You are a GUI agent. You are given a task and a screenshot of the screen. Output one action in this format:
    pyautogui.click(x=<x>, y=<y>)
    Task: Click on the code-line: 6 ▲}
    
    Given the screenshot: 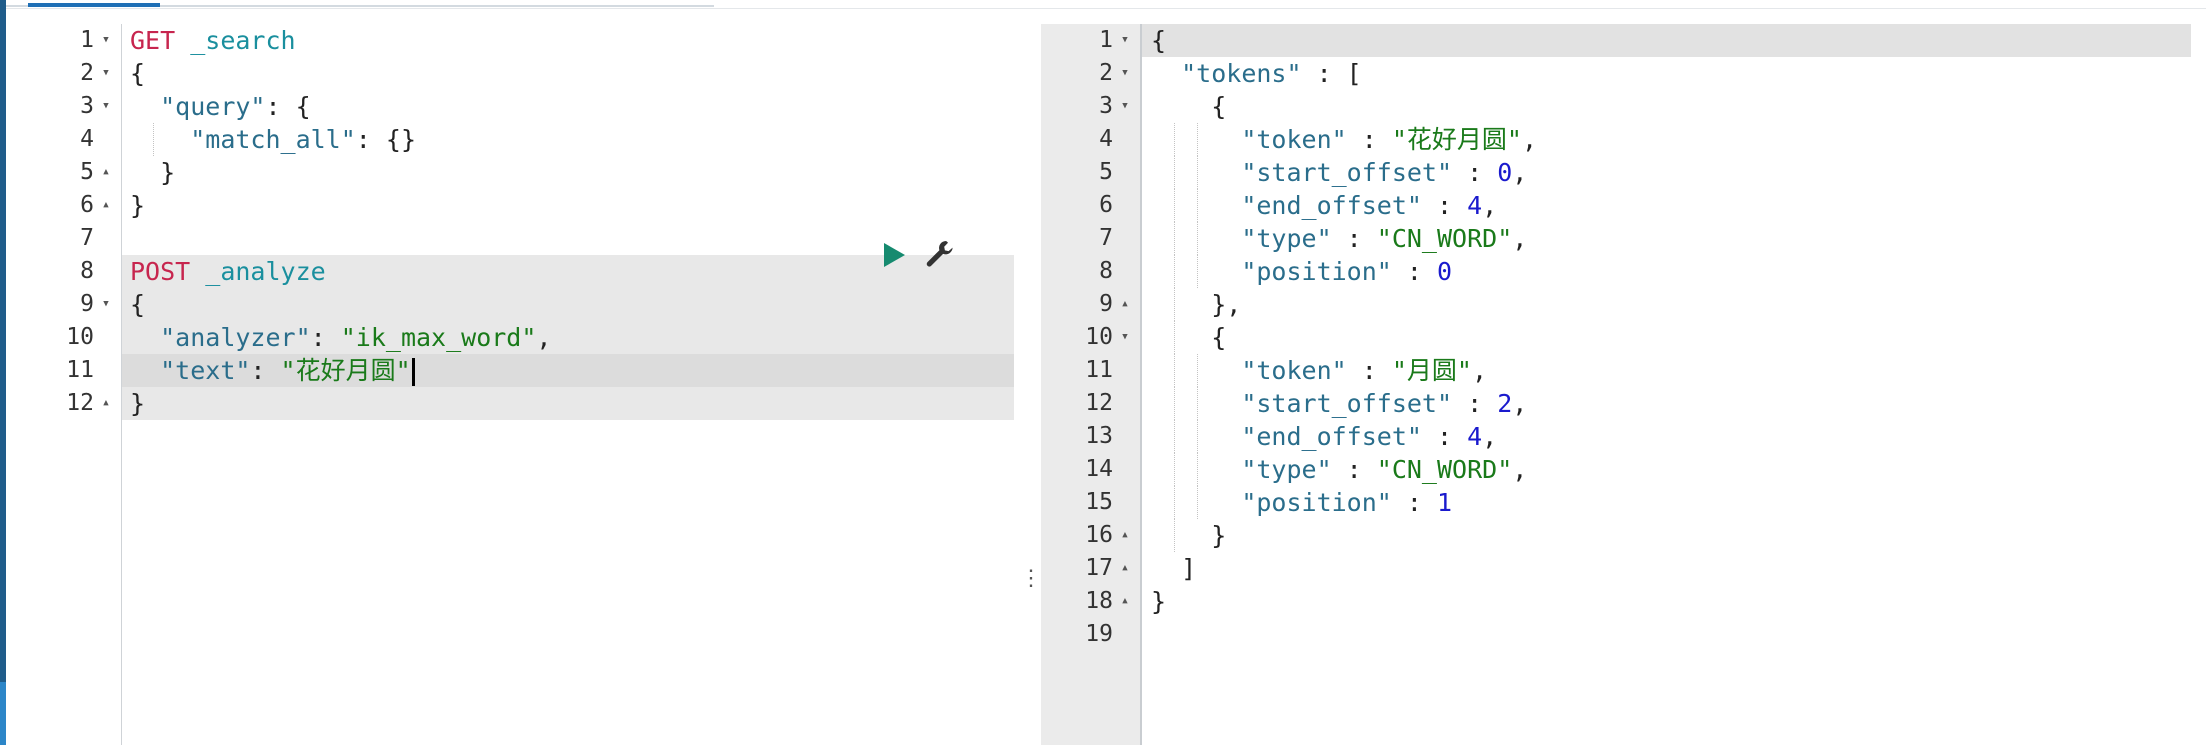 What is the action you would take?
    pyautogui.click(x=518, y=205)
    